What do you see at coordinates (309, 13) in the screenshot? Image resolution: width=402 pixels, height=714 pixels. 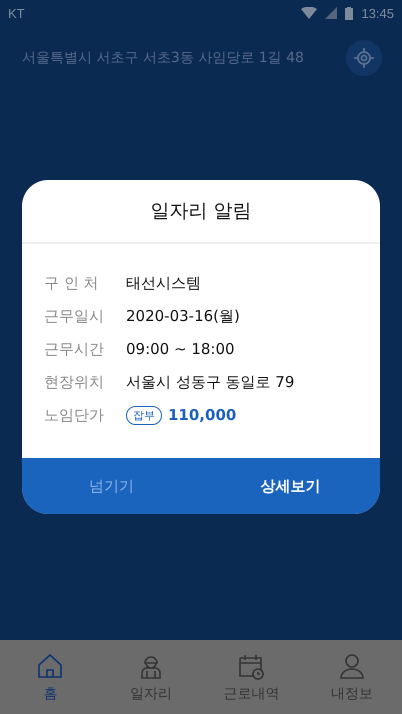 I see `wifi-icon` at bounding box center [309, 13].